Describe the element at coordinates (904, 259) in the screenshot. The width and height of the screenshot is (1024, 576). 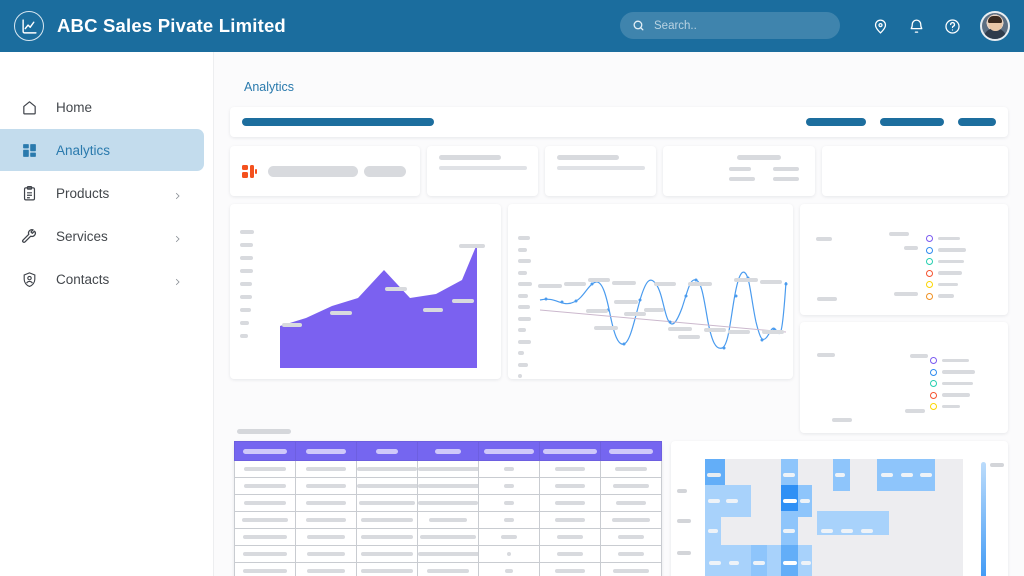
I see `donut-chart-top` at that location.